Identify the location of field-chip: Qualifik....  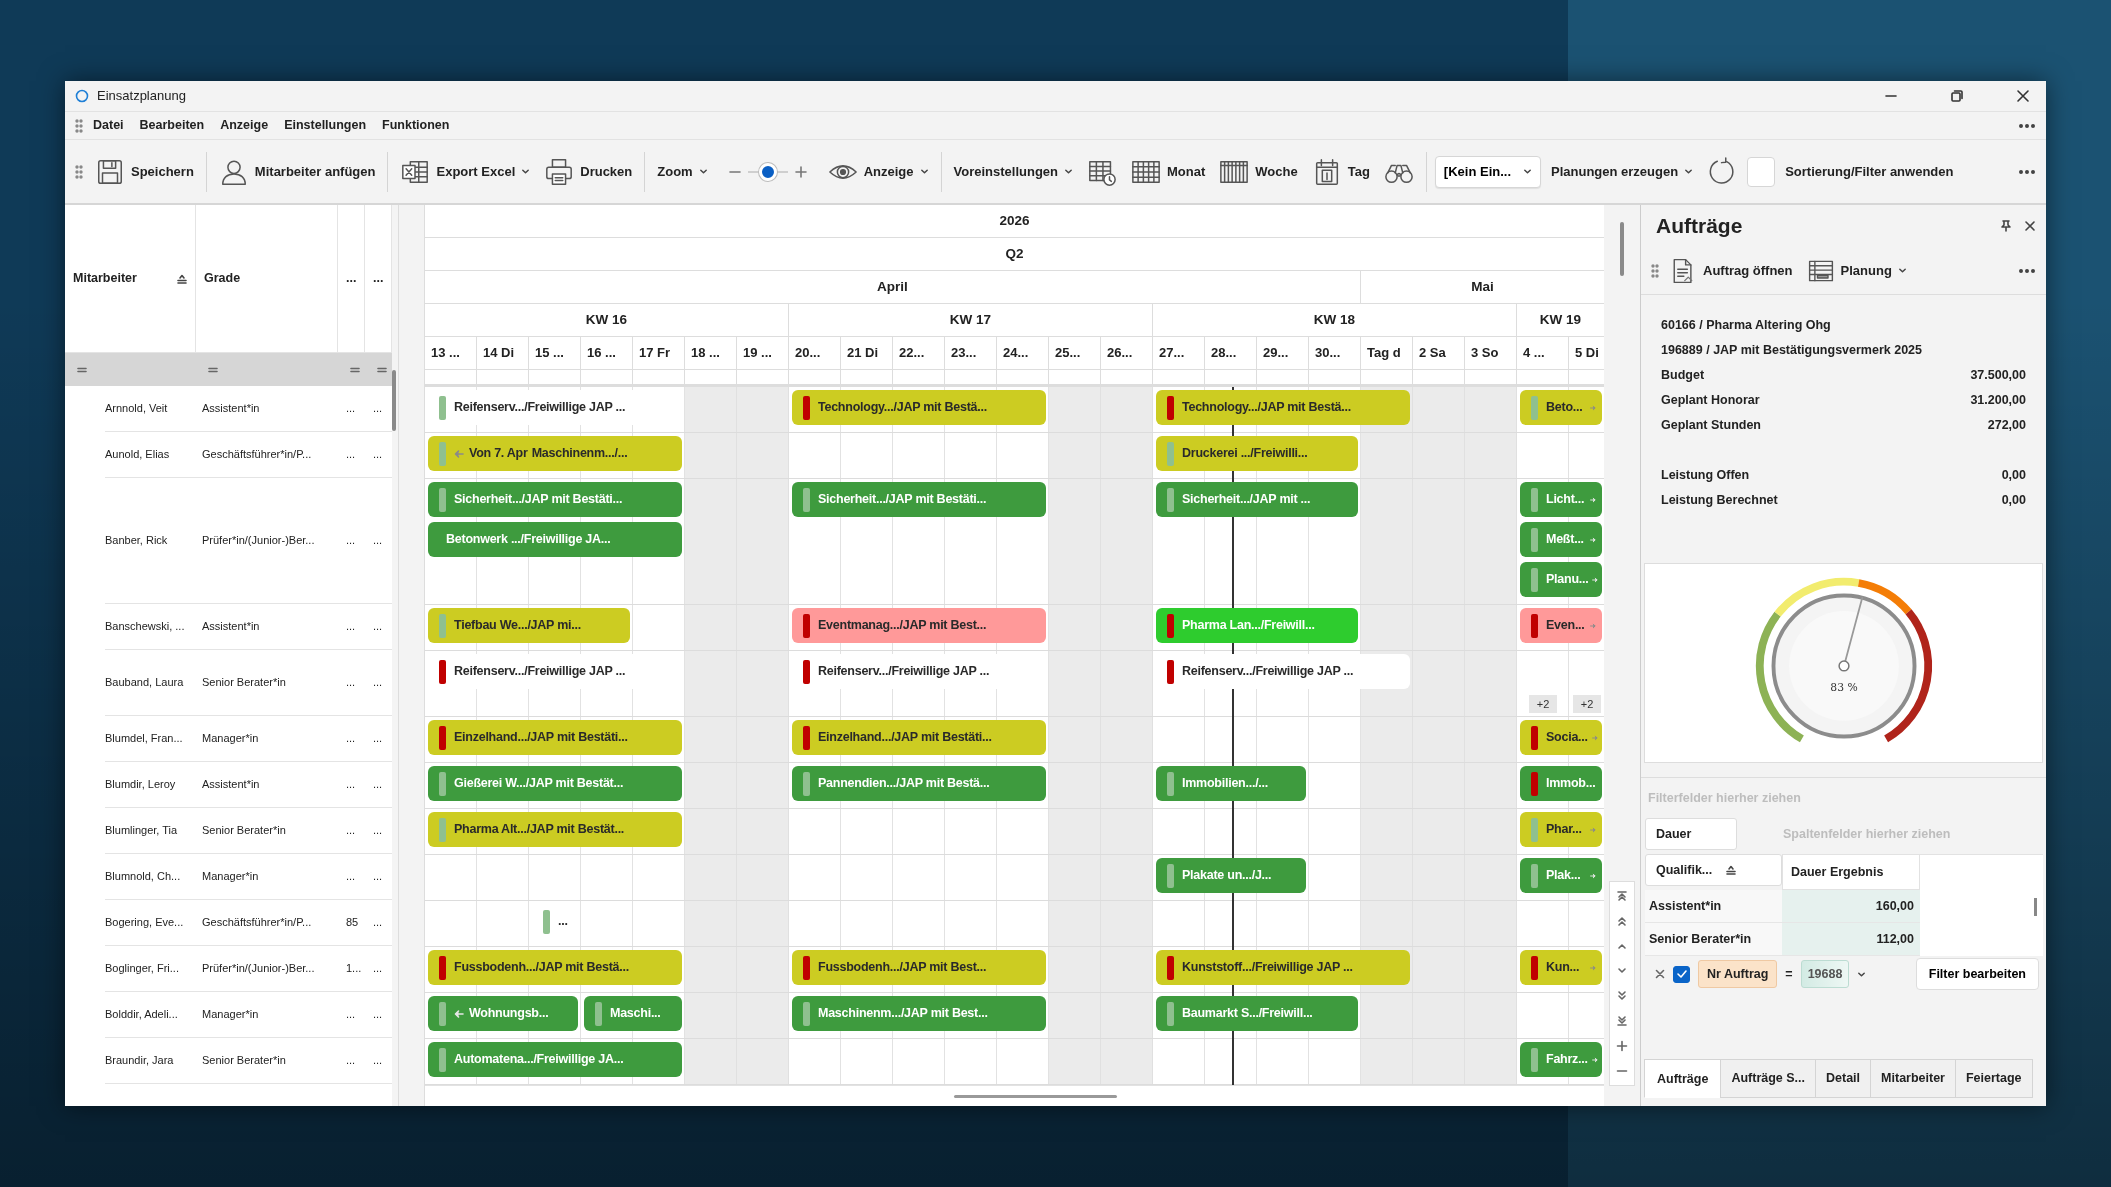
(1713, 870).